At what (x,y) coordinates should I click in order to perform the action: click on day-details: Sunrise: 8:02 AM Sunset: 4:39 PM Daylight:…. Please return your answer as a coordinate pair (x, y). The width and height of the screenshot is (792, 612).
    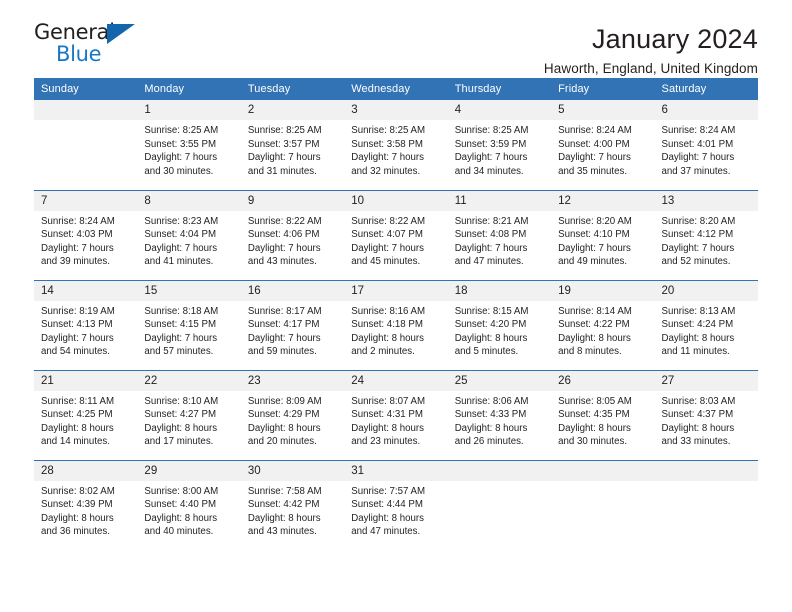
    Looking at the image, I should click on (85, 510).